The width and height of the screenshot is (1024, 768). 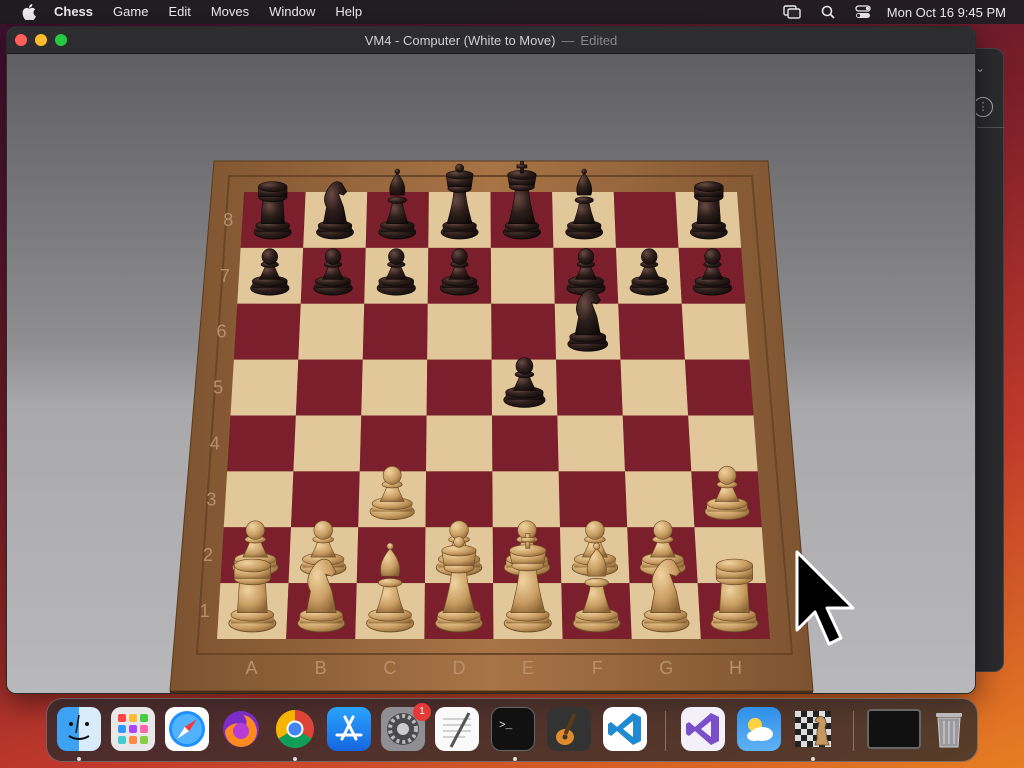 What do you see at coordinates (389, 668) in the screenshot?
I see `file-label: C` at bounding box center [389, 668].